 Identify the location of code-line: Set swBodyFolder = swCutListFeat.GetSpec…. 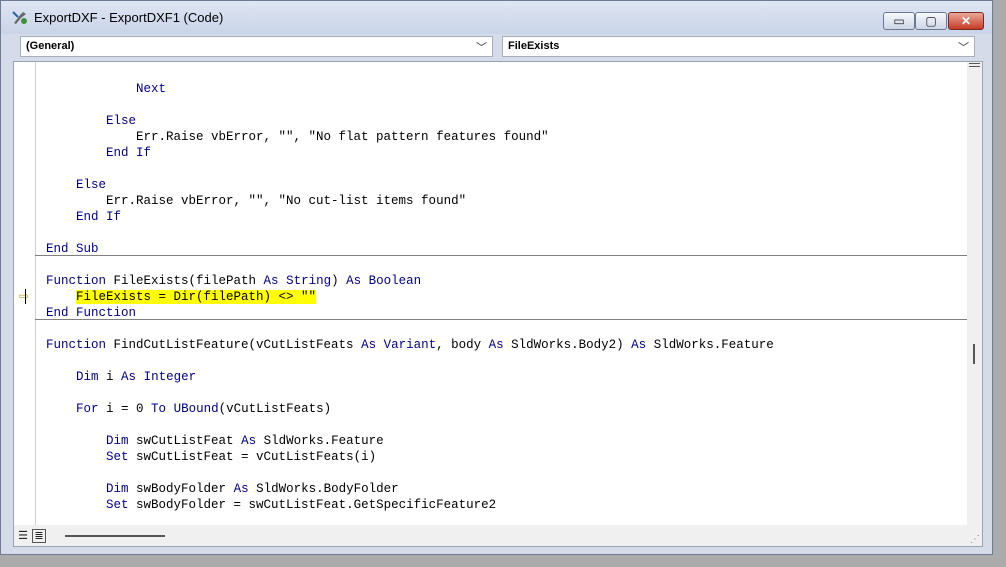
(271, 505).